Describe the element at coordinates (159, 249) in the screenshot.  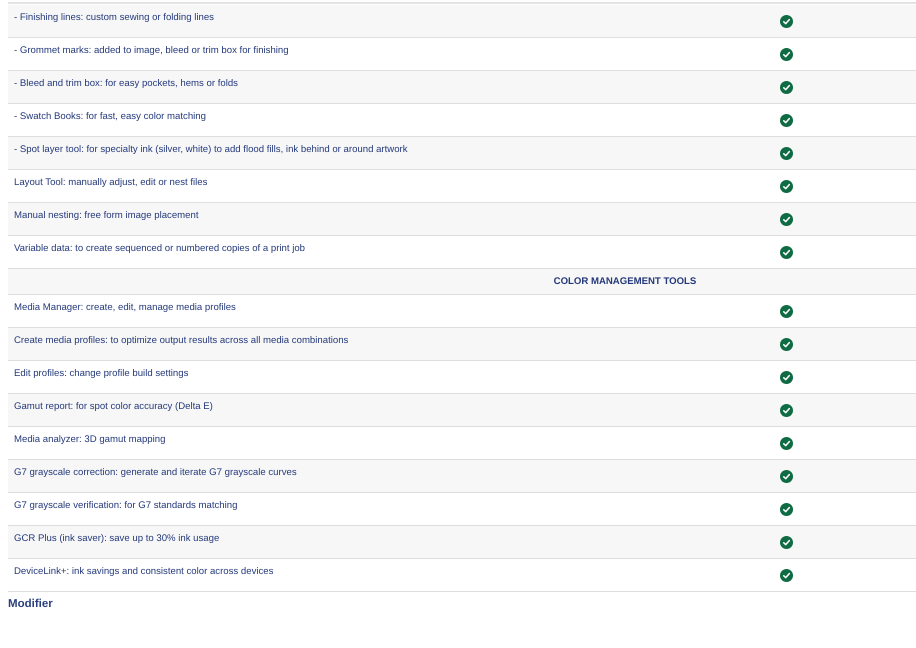
I see `feature-cell-text: Variable data: to create sequenced or numbered copies of a print job` at that location.